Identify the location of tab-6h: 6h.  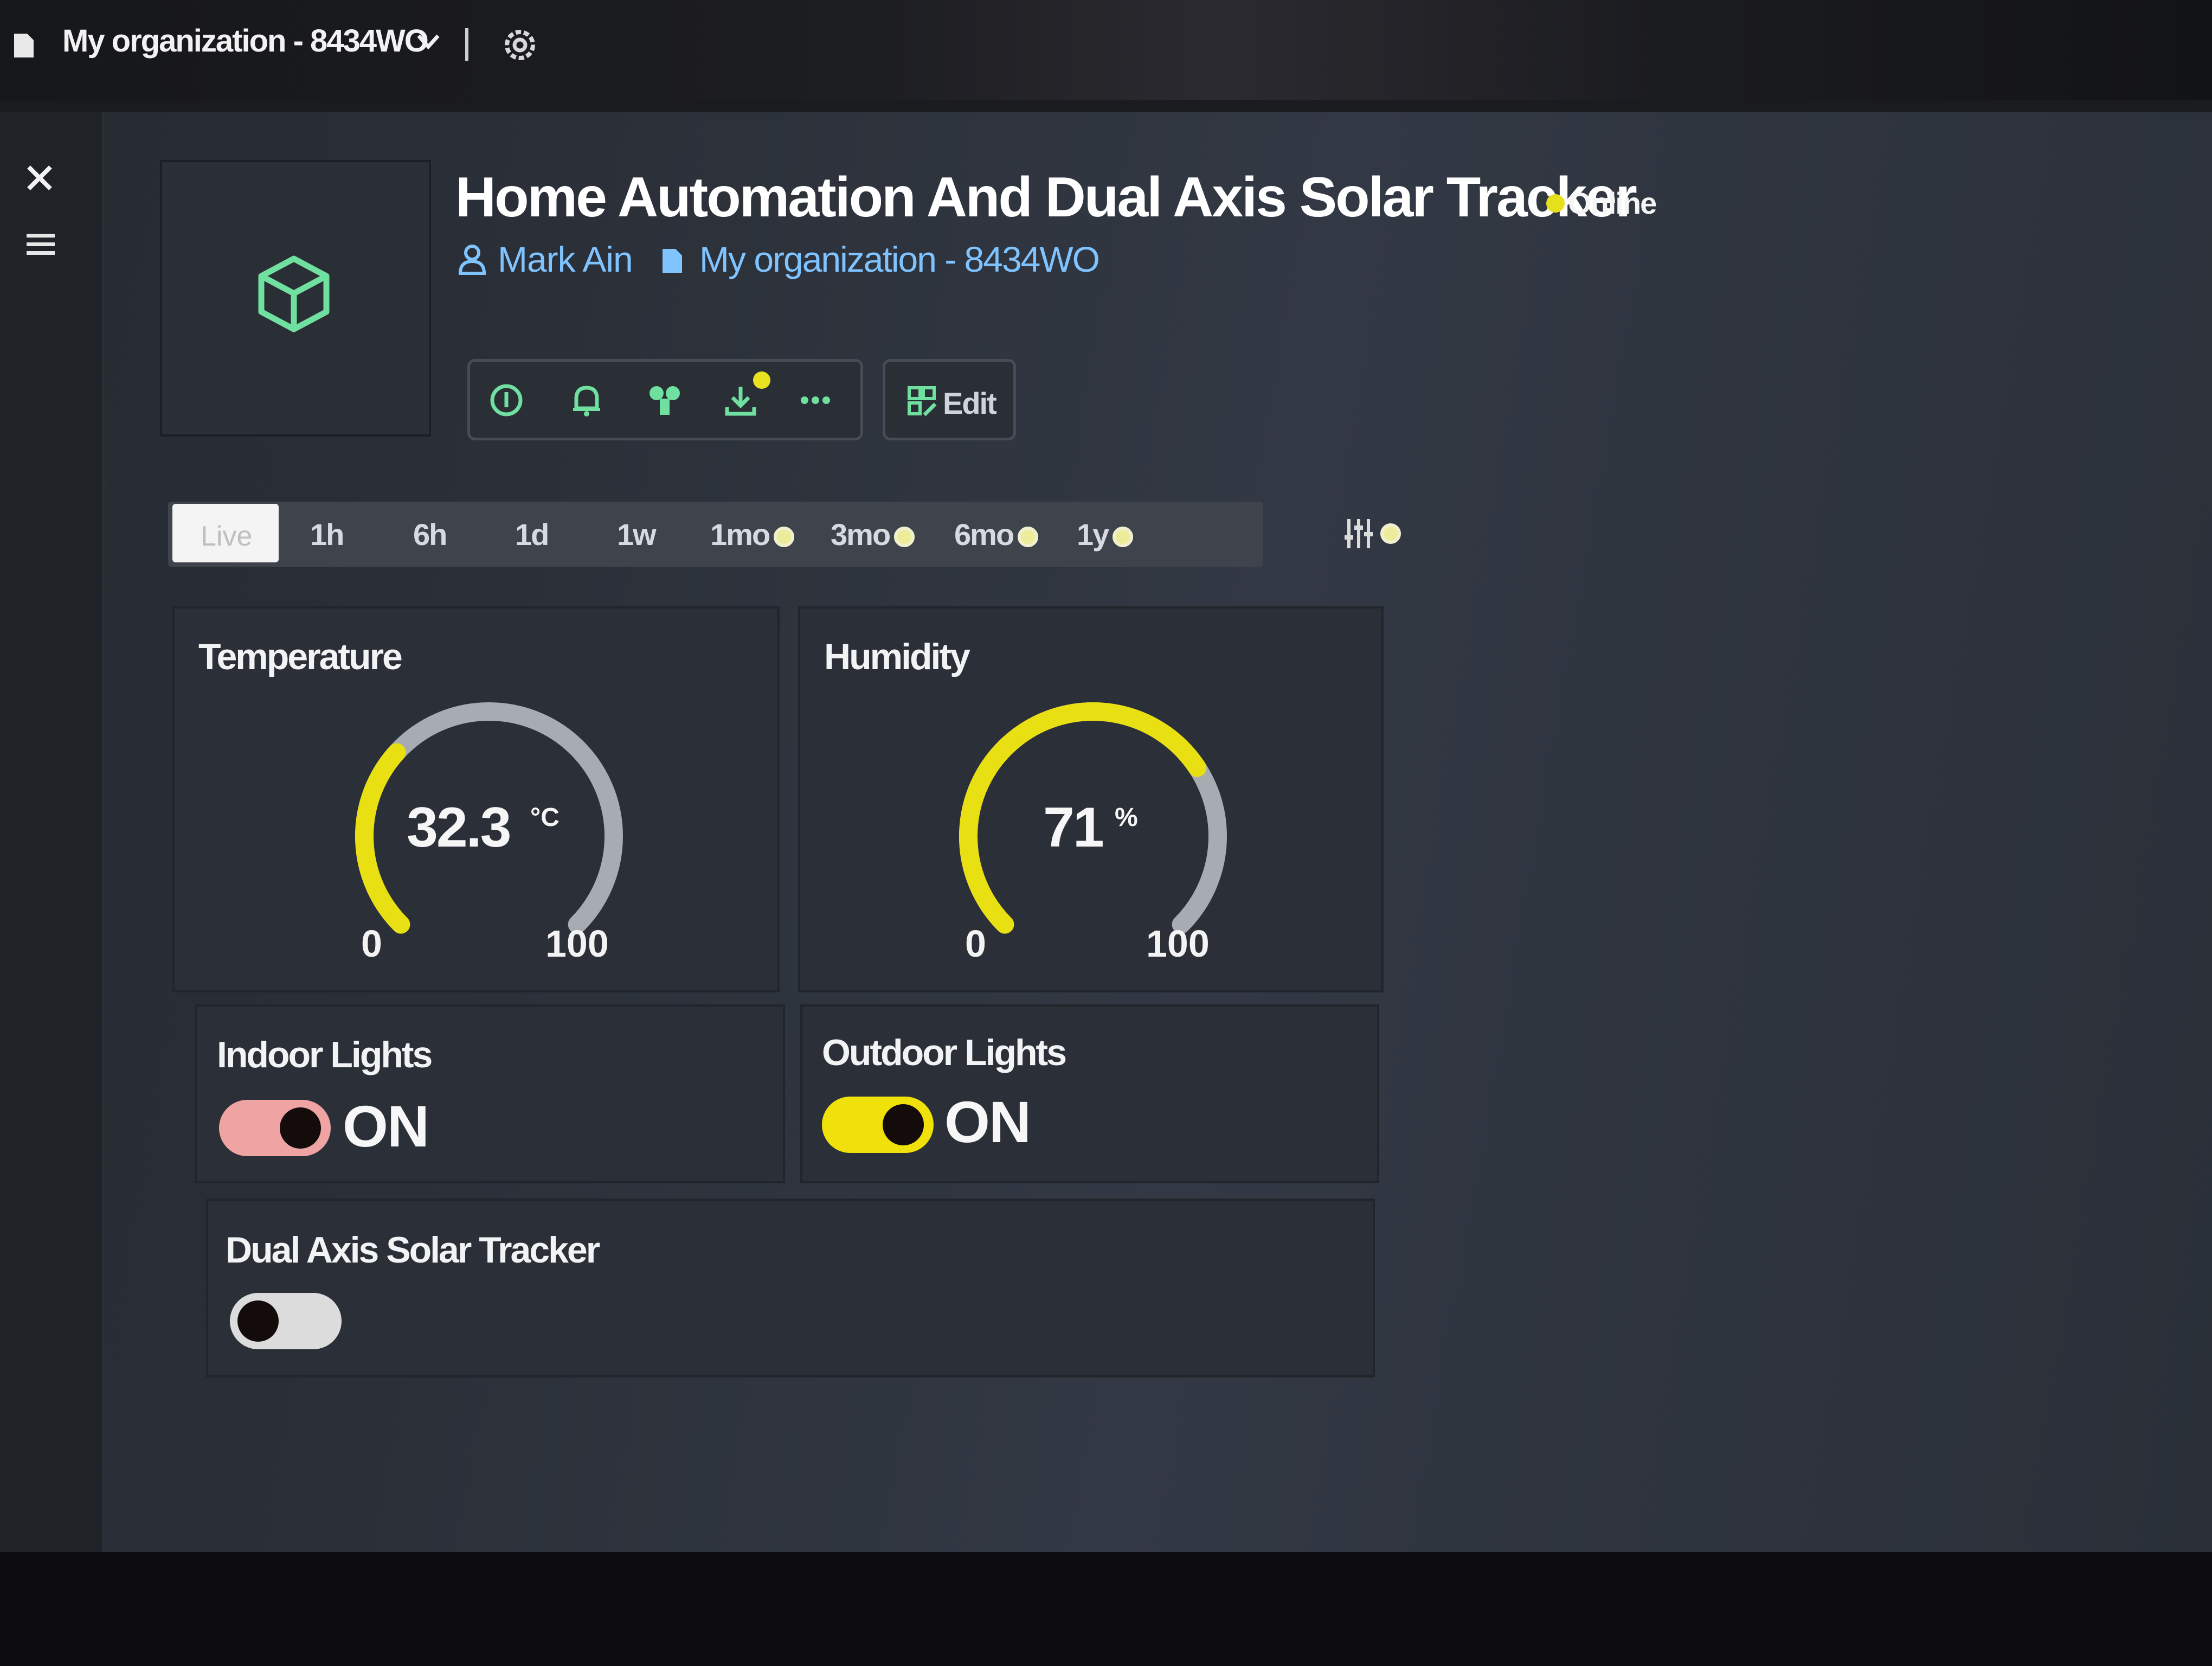
(430, 534).